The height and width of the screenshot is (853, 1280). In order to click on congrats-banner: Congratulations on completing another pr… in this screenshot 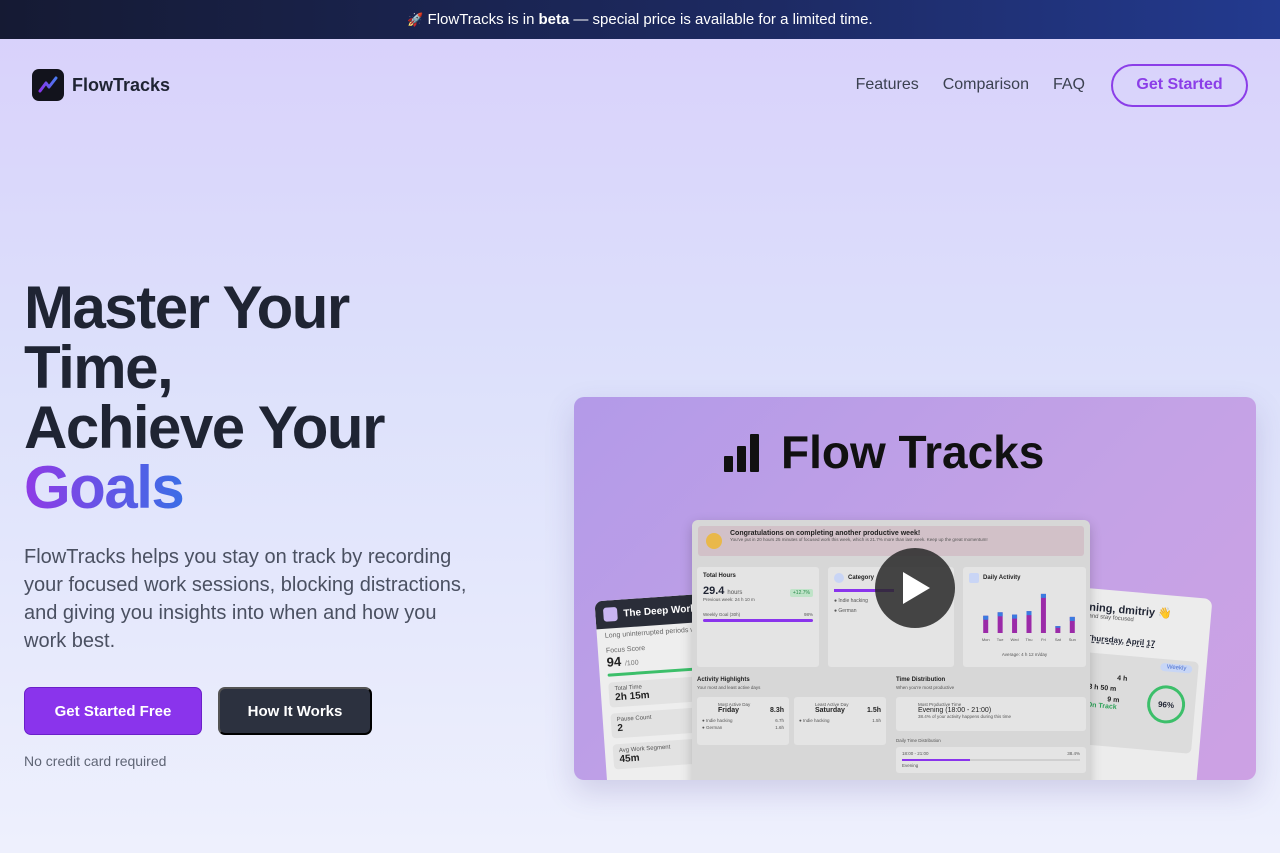, I will do `click(891, 541)`.